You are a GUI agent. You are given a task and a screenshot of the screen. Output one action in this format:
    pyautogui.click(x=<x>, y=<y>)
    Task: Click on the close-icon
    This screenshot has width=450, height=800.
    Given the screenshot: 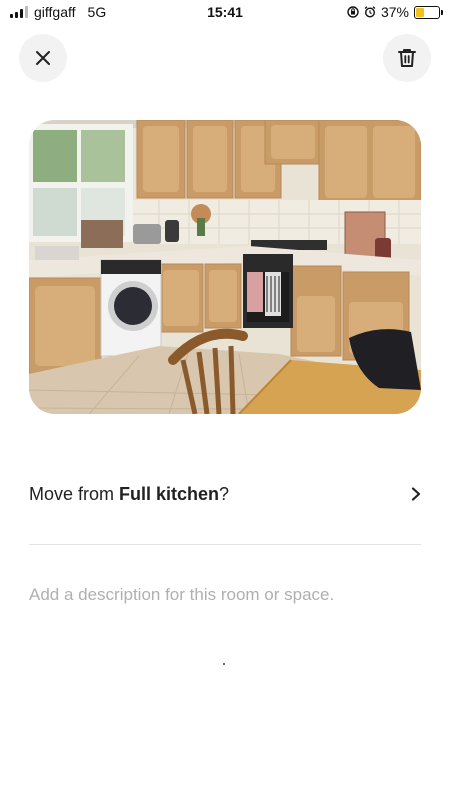 What is the action you would take?
    pyautogui.click(x=43, y=58)
    